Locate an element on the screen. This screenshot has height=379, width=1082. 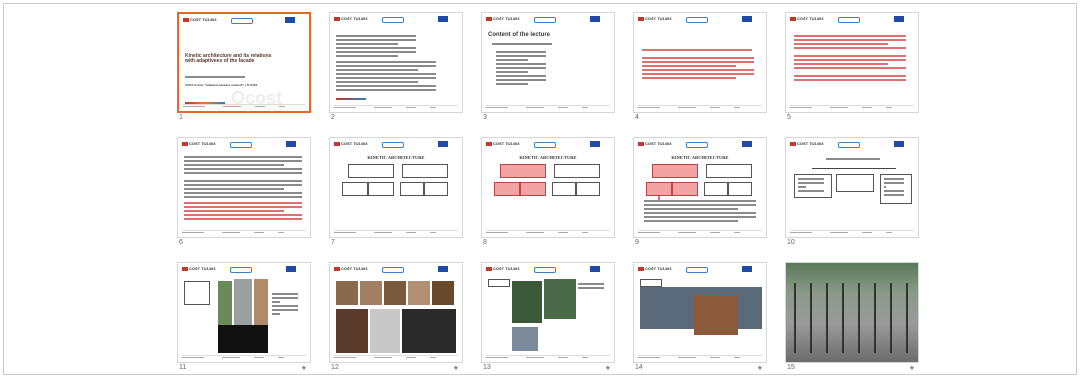
slide-number: 11 is located at coordinates (183, 367).